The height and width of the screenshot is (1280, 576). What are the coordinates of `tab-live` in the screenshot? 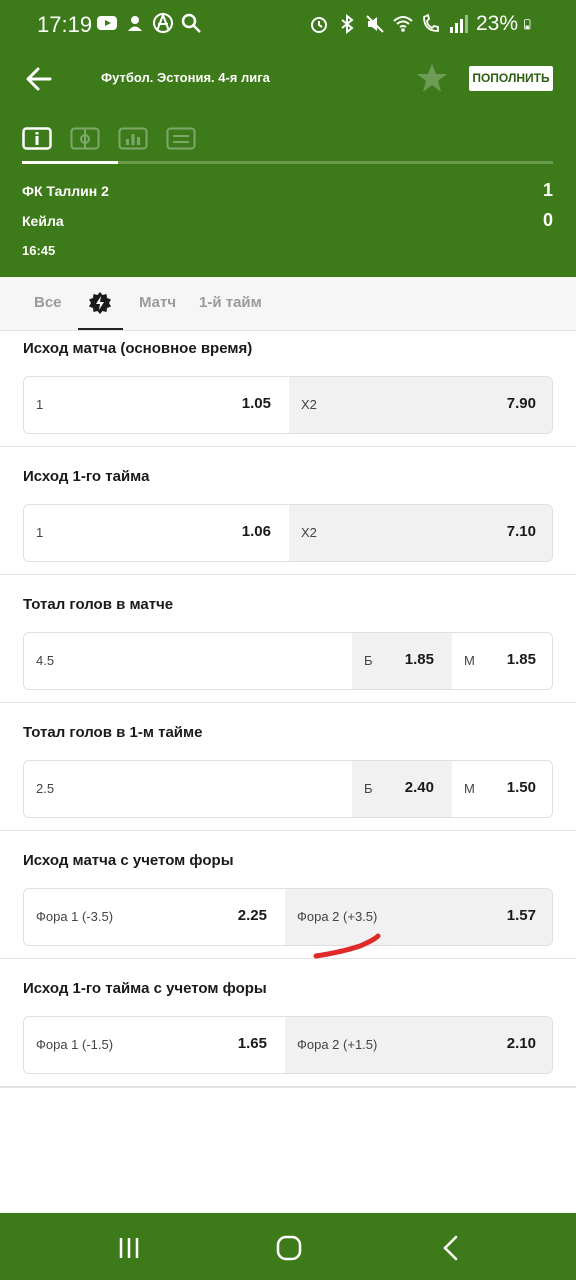 It's located at (100, 303).